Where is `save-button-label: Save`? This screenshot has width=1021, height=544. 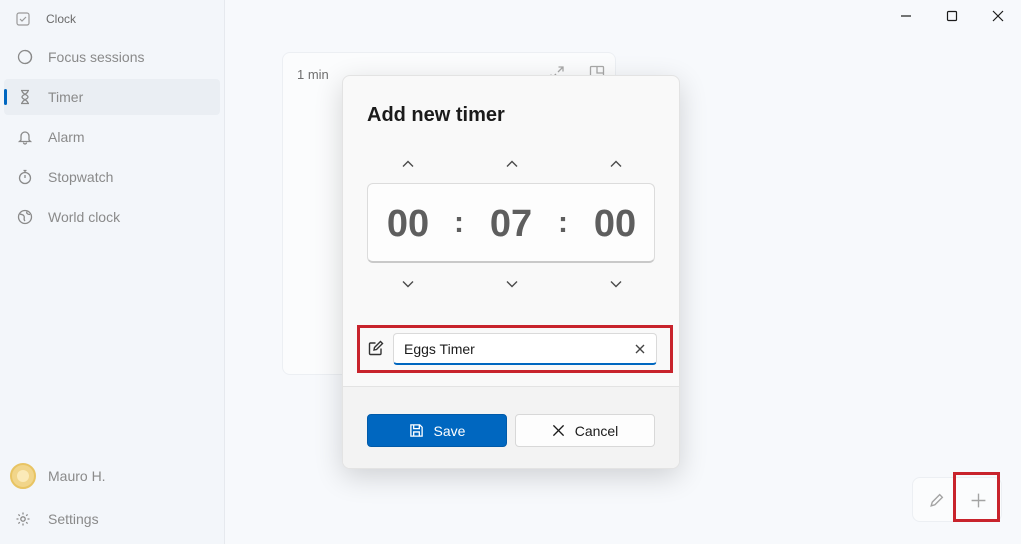
save-button-label: Save is located at coordinates (449, 430).